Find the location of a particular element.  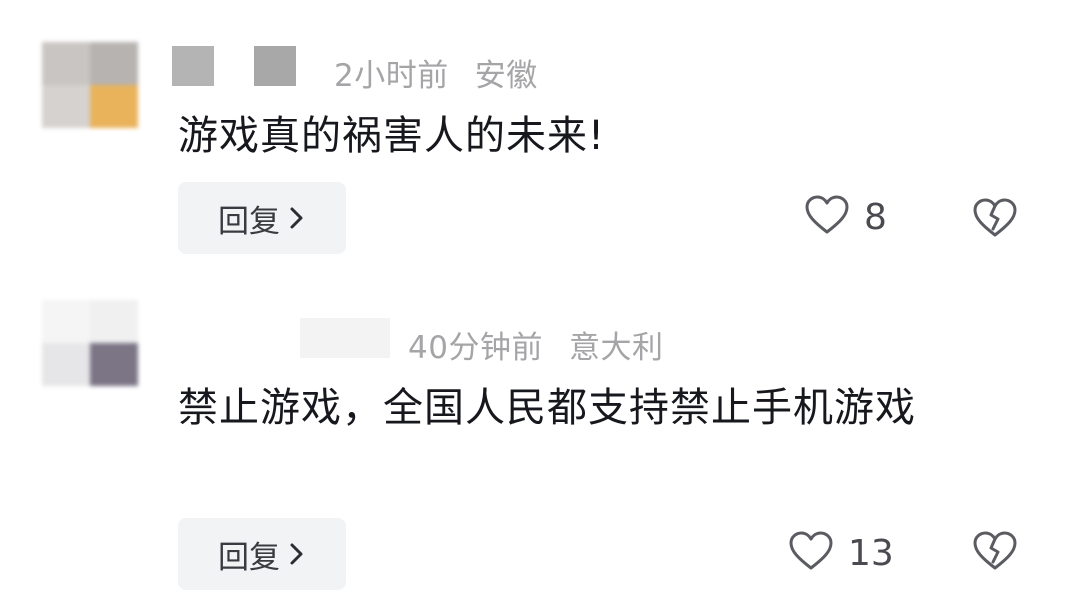

comment-meta: 2小时前 安徽 is located at coordinates (436, 72).